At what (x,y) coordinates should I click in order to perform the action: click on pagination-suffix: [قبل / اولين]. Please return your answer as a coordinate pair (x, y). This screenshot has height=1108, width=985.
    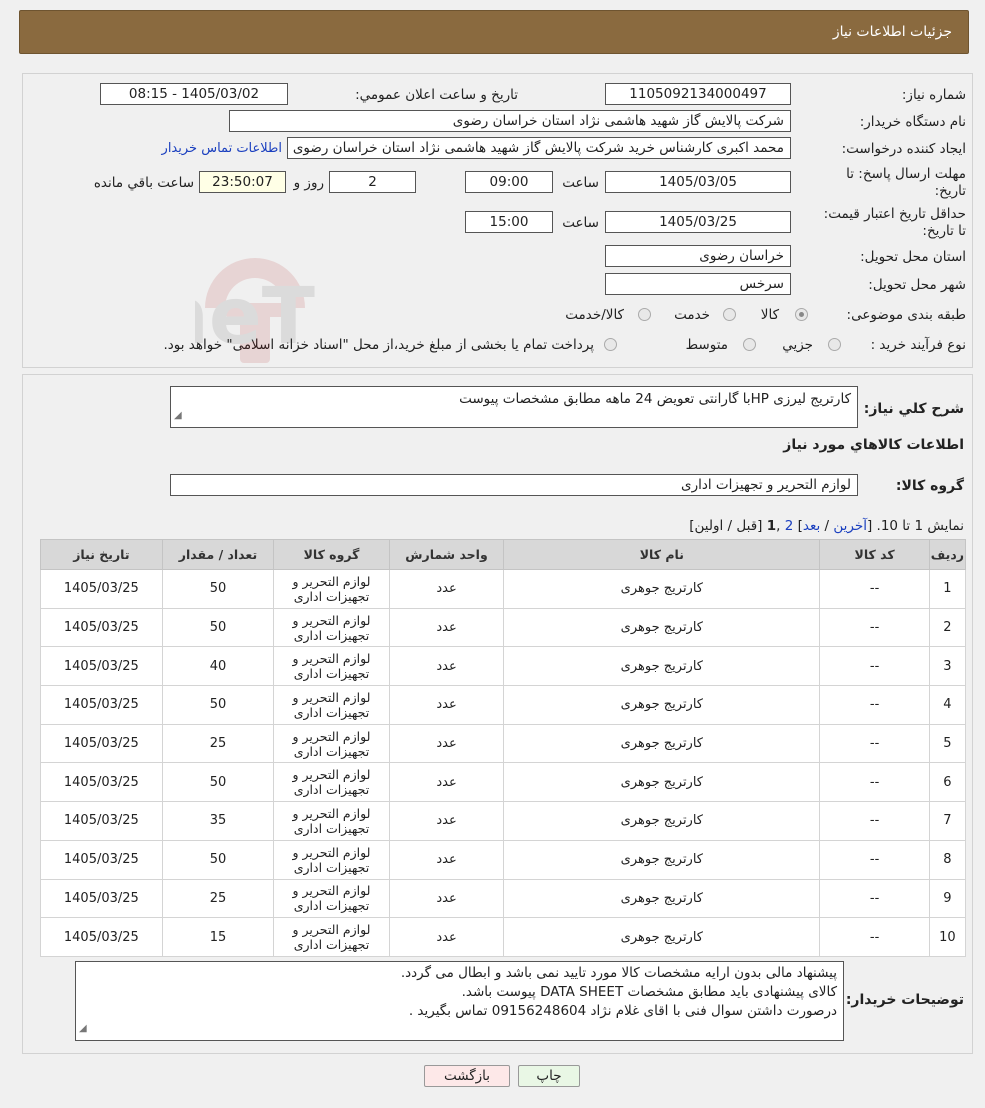
    Looking at the image, I should click on (728, 526).